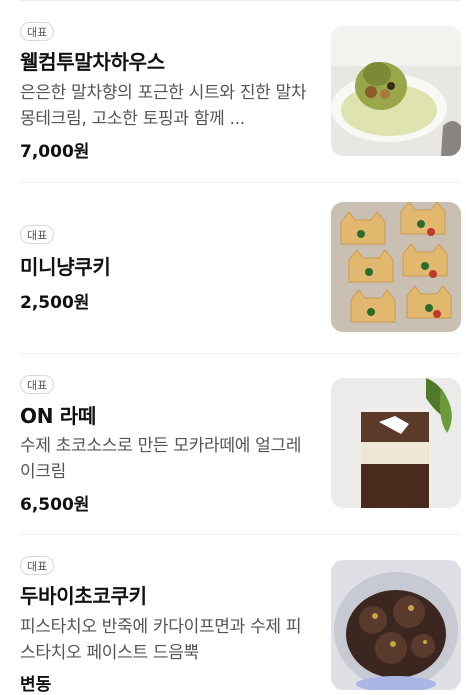  I want to click on menu-item-description: 피스타치오 반죽에 카다이프면과 수제 피스타치오 페이스트 드음뿍, so click(161, 640).